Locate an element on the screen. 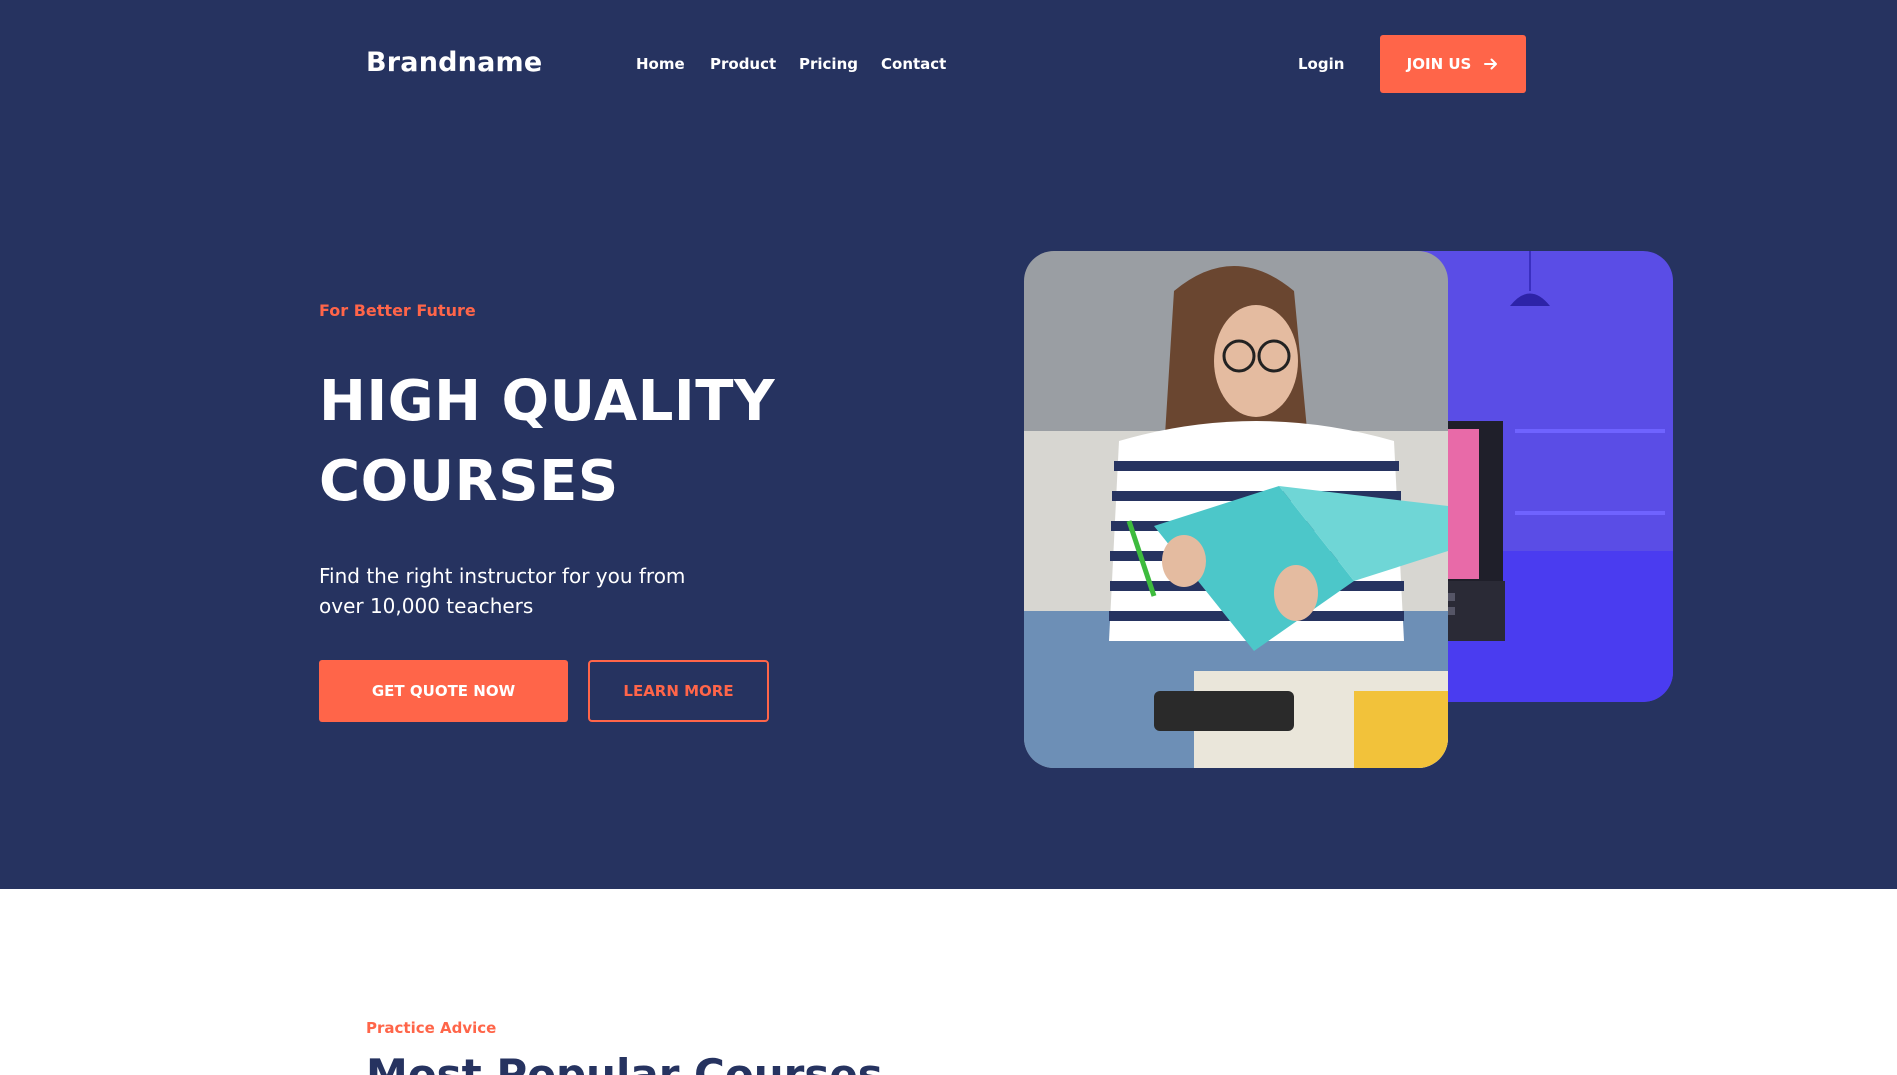  join-us-label: JOIN US is located at coordinates (1439, 64).